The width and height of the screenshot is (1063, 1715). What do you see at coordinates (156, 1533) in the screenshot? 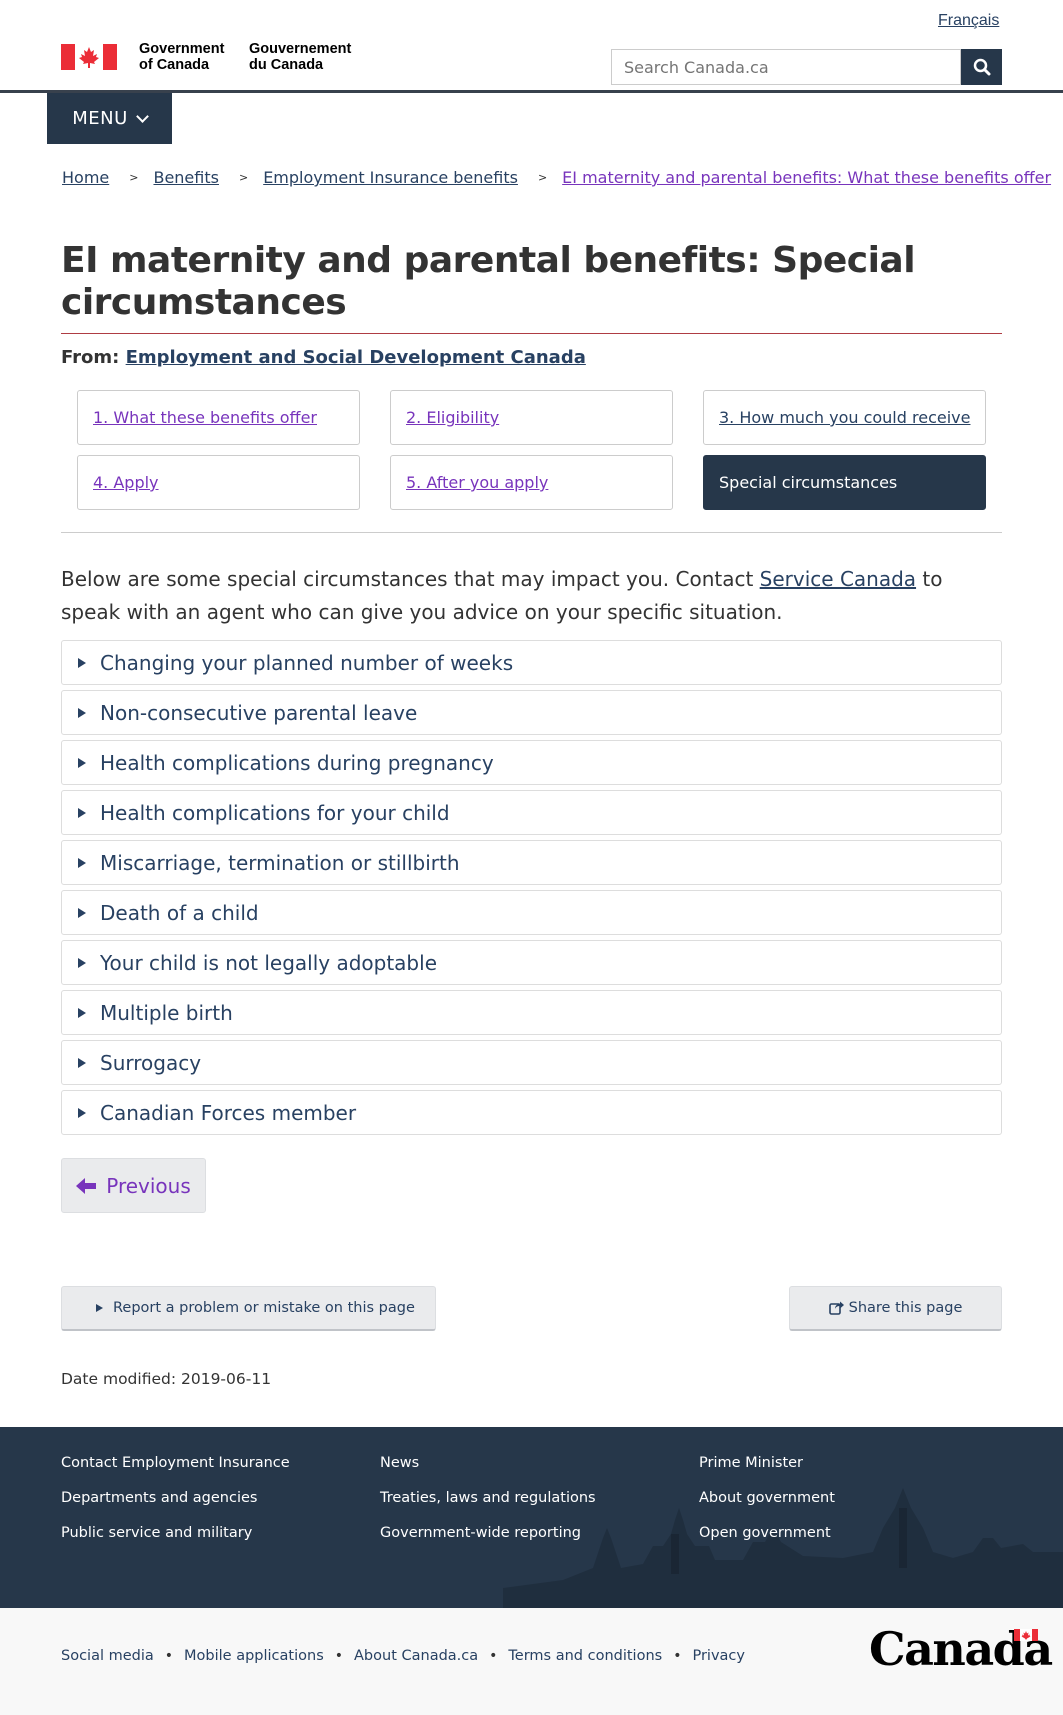
I see `footer-link-public-service: Public service and military` at bounding box center [156, 1533].